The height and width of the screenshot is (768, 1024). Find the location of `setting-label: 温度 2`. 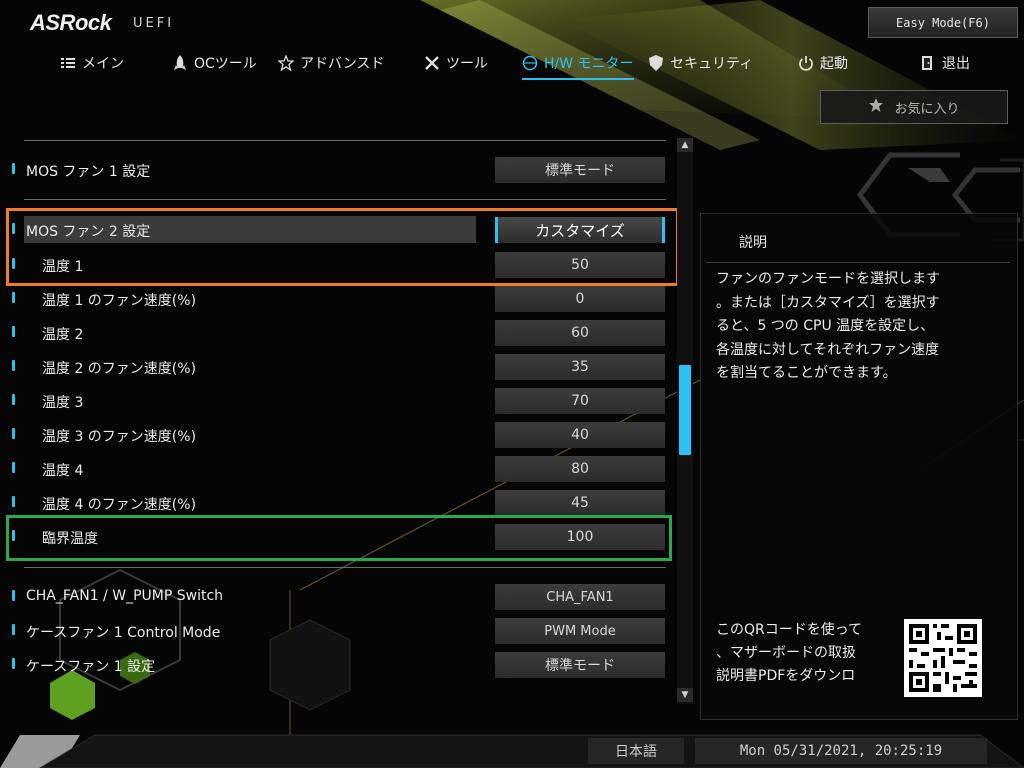

setting-label: 温度 2 is located at coordinates (63, 335).